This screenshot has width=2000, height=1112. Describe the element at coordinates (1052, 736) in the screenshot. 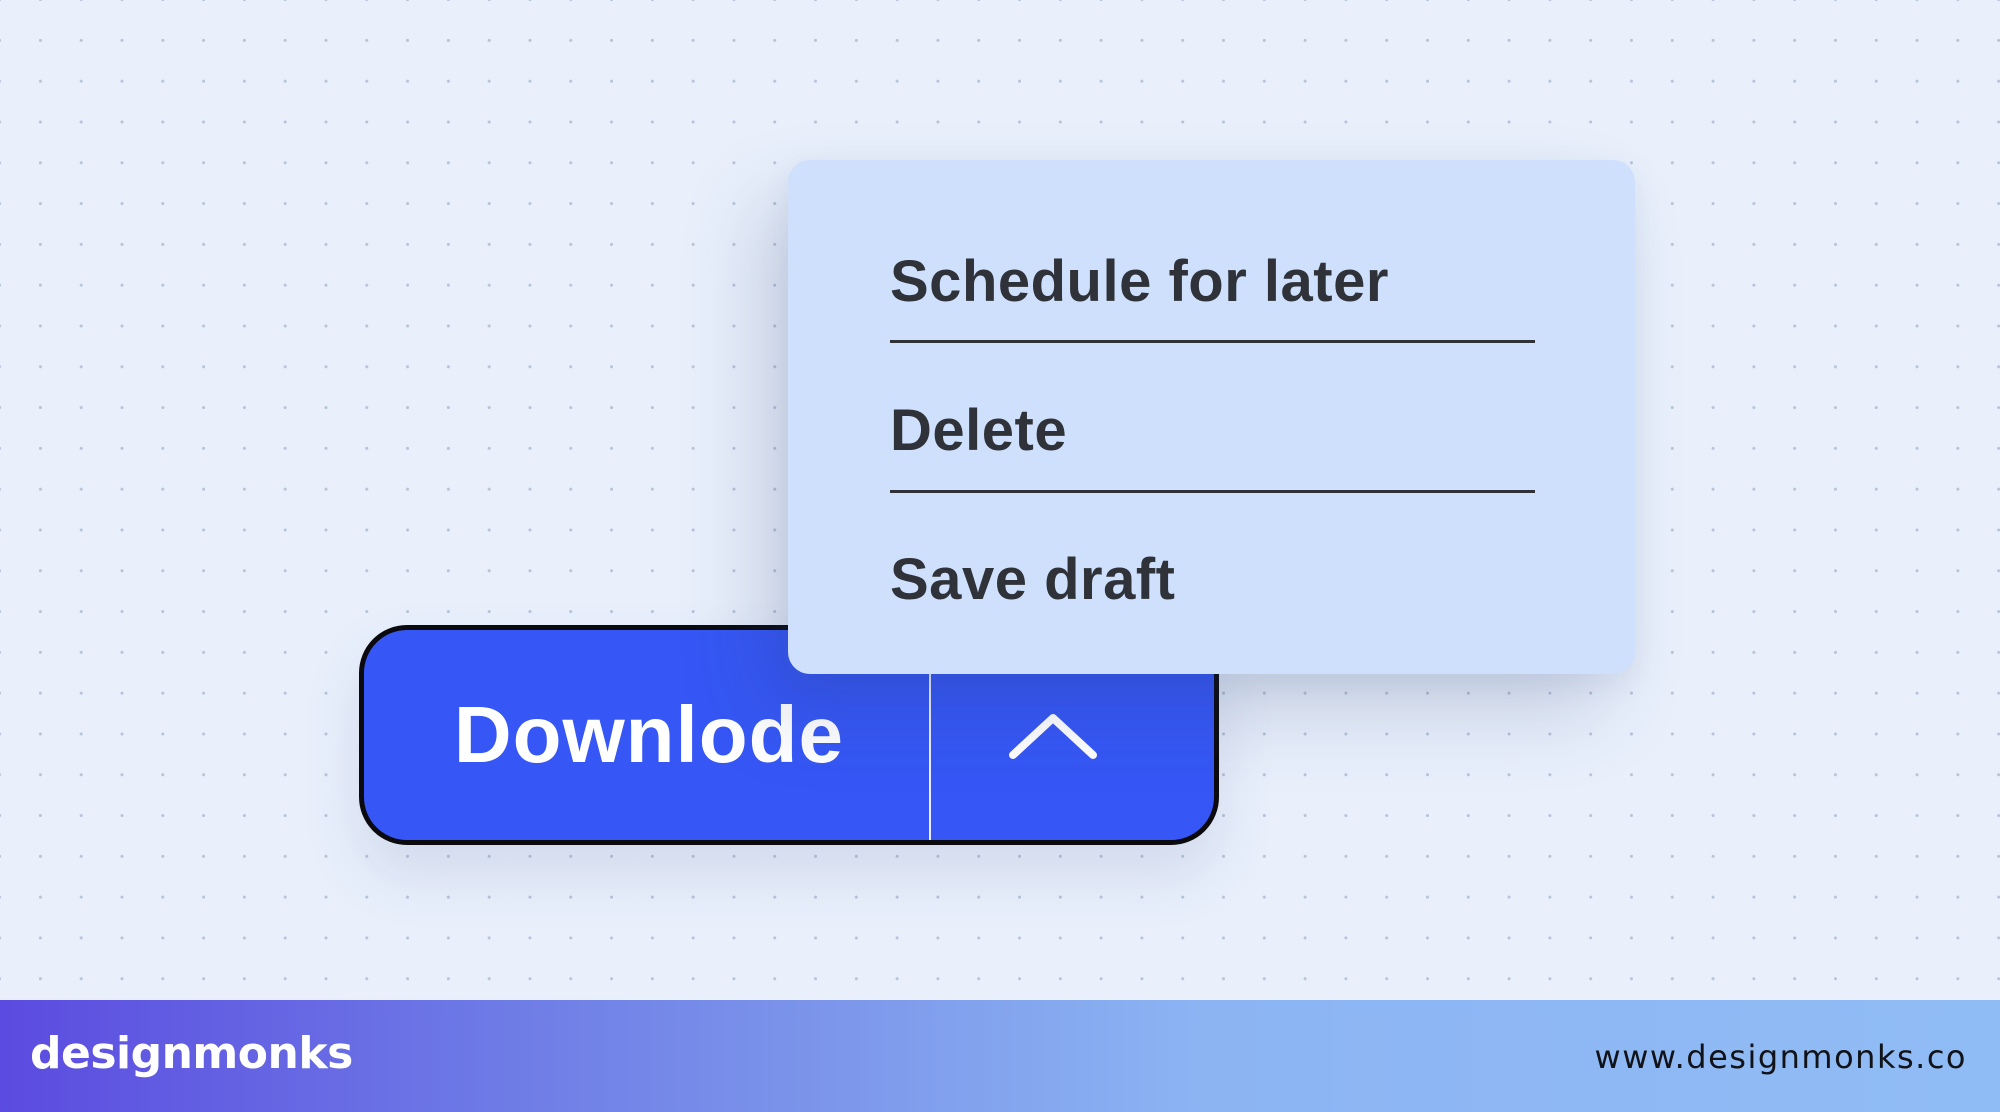

I see `chevron-up-icon` at that location.